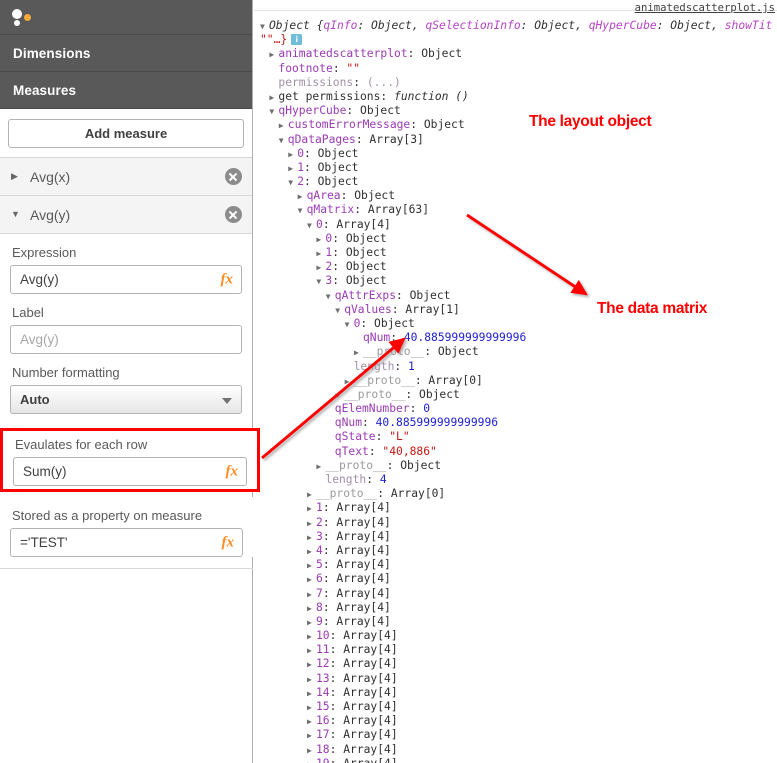 The height and width of the screenshot is (763, 777). Describe the element at coordinates (518, 679) in the screenshot. I see `tree-row: ▶ 13: Array[4]` at that location.